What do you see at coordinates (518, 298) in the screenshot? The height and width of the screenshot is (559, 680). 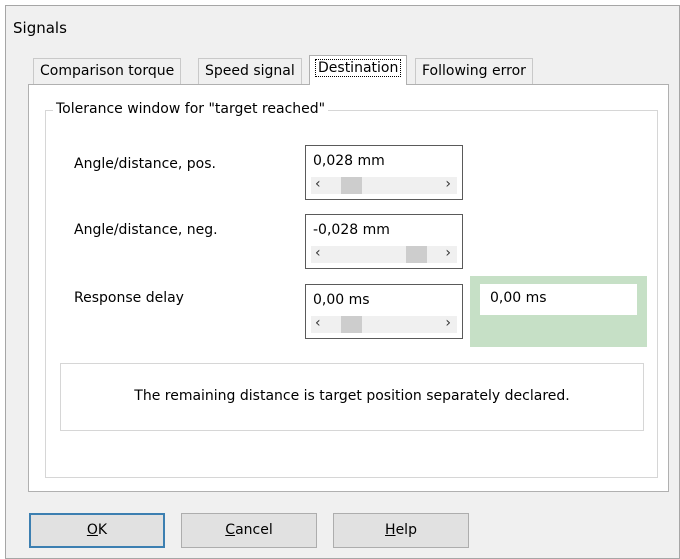 I see `result-value: 0,00 ms` at bounding box center [518, 298].